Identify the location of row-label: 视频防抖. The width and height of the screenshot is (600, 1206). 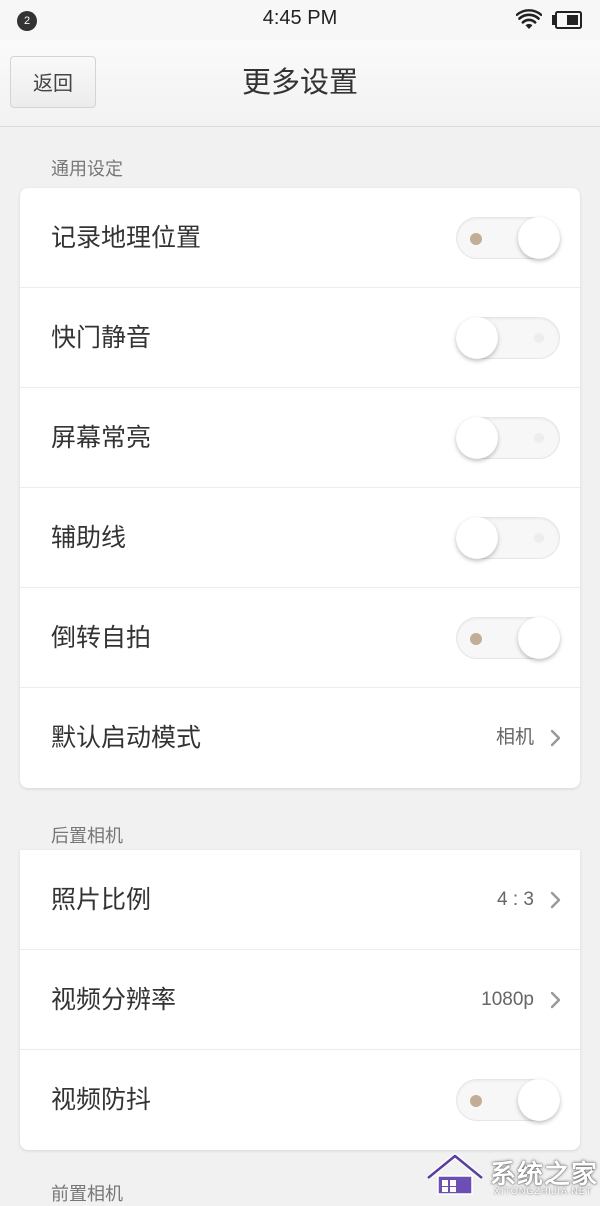
(101, 1099).